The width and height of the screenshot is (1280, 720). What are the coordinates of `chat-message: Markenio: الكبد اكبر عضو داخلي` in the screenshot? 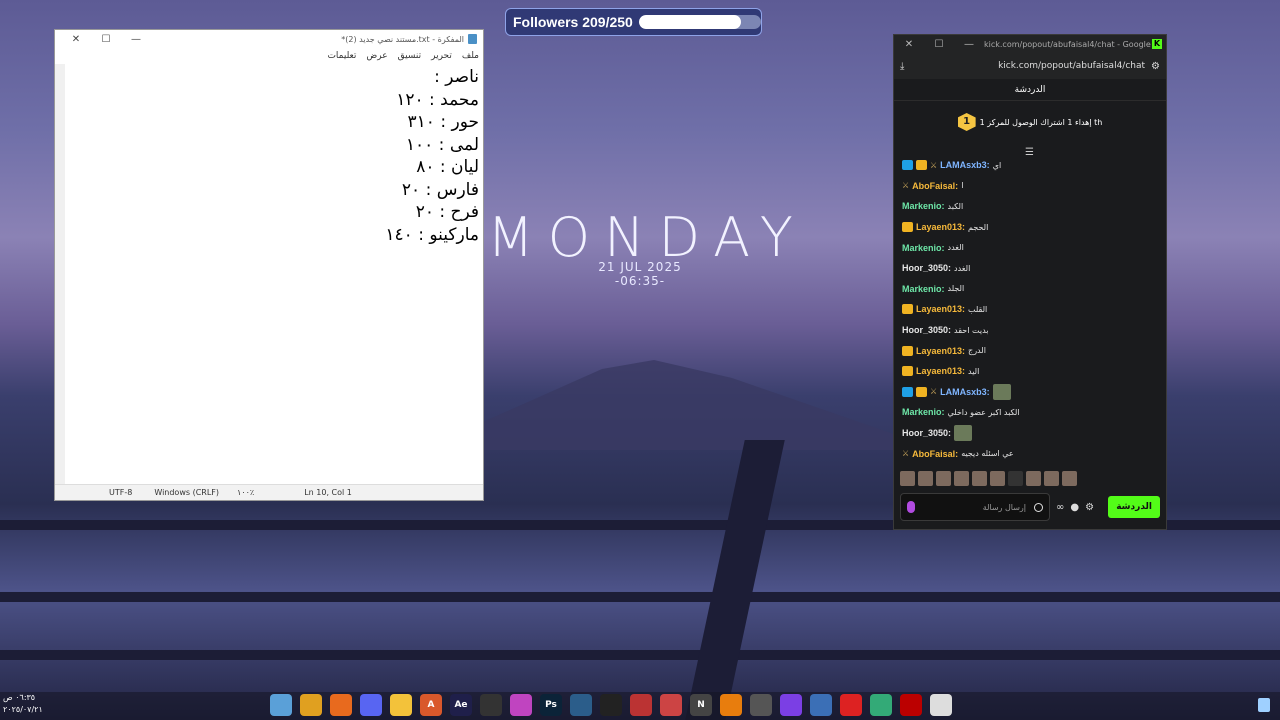 It's located at (1030, 412).